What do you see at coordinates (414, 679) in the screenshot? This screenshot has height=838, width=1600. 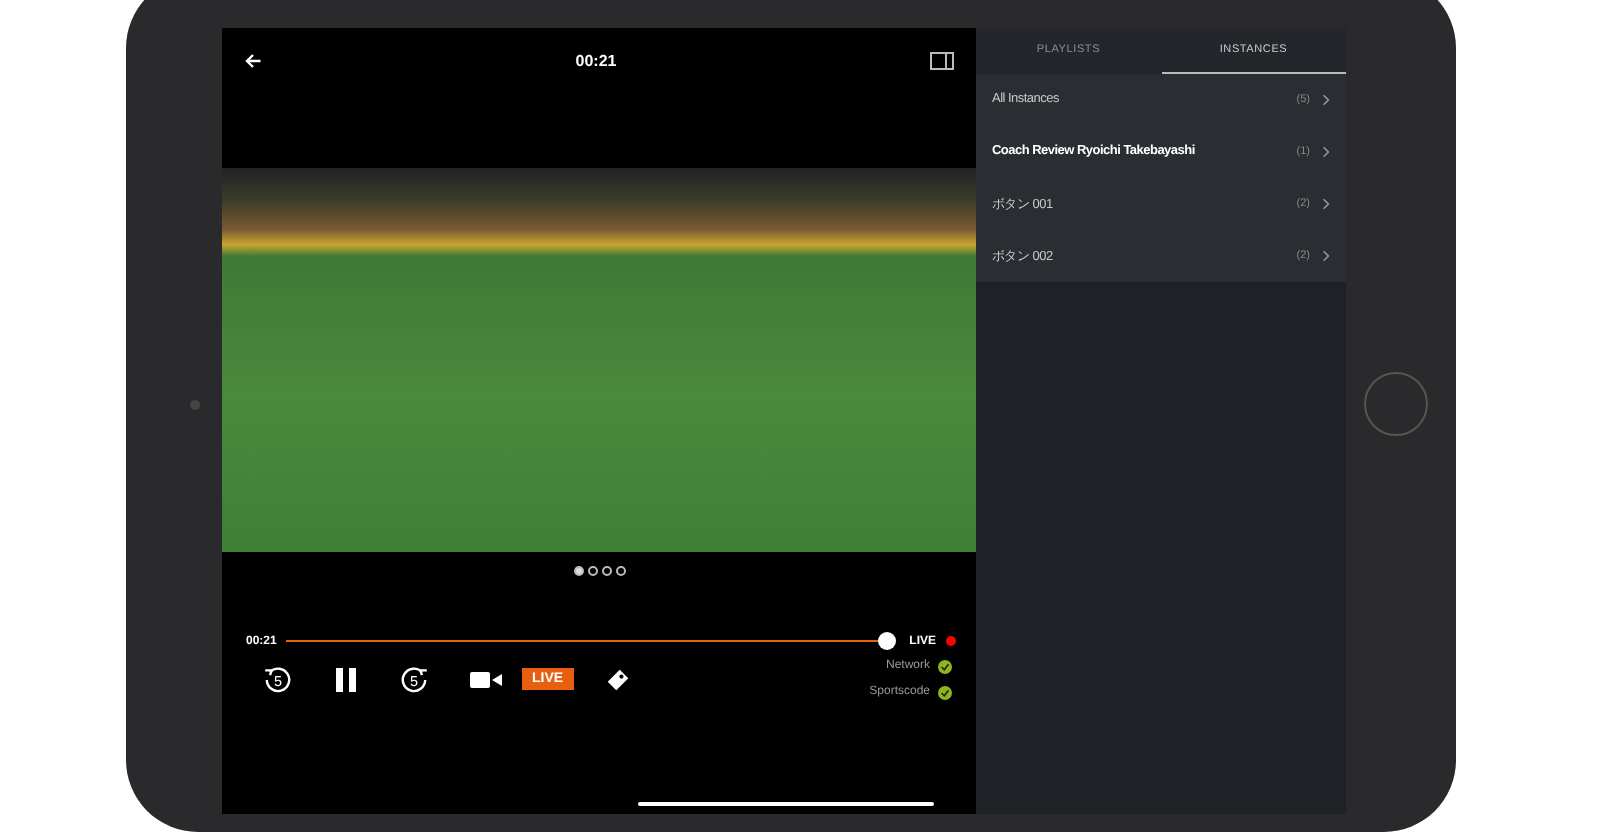 I see `skip-forward-button: 5` at bounding box center [414, 679].